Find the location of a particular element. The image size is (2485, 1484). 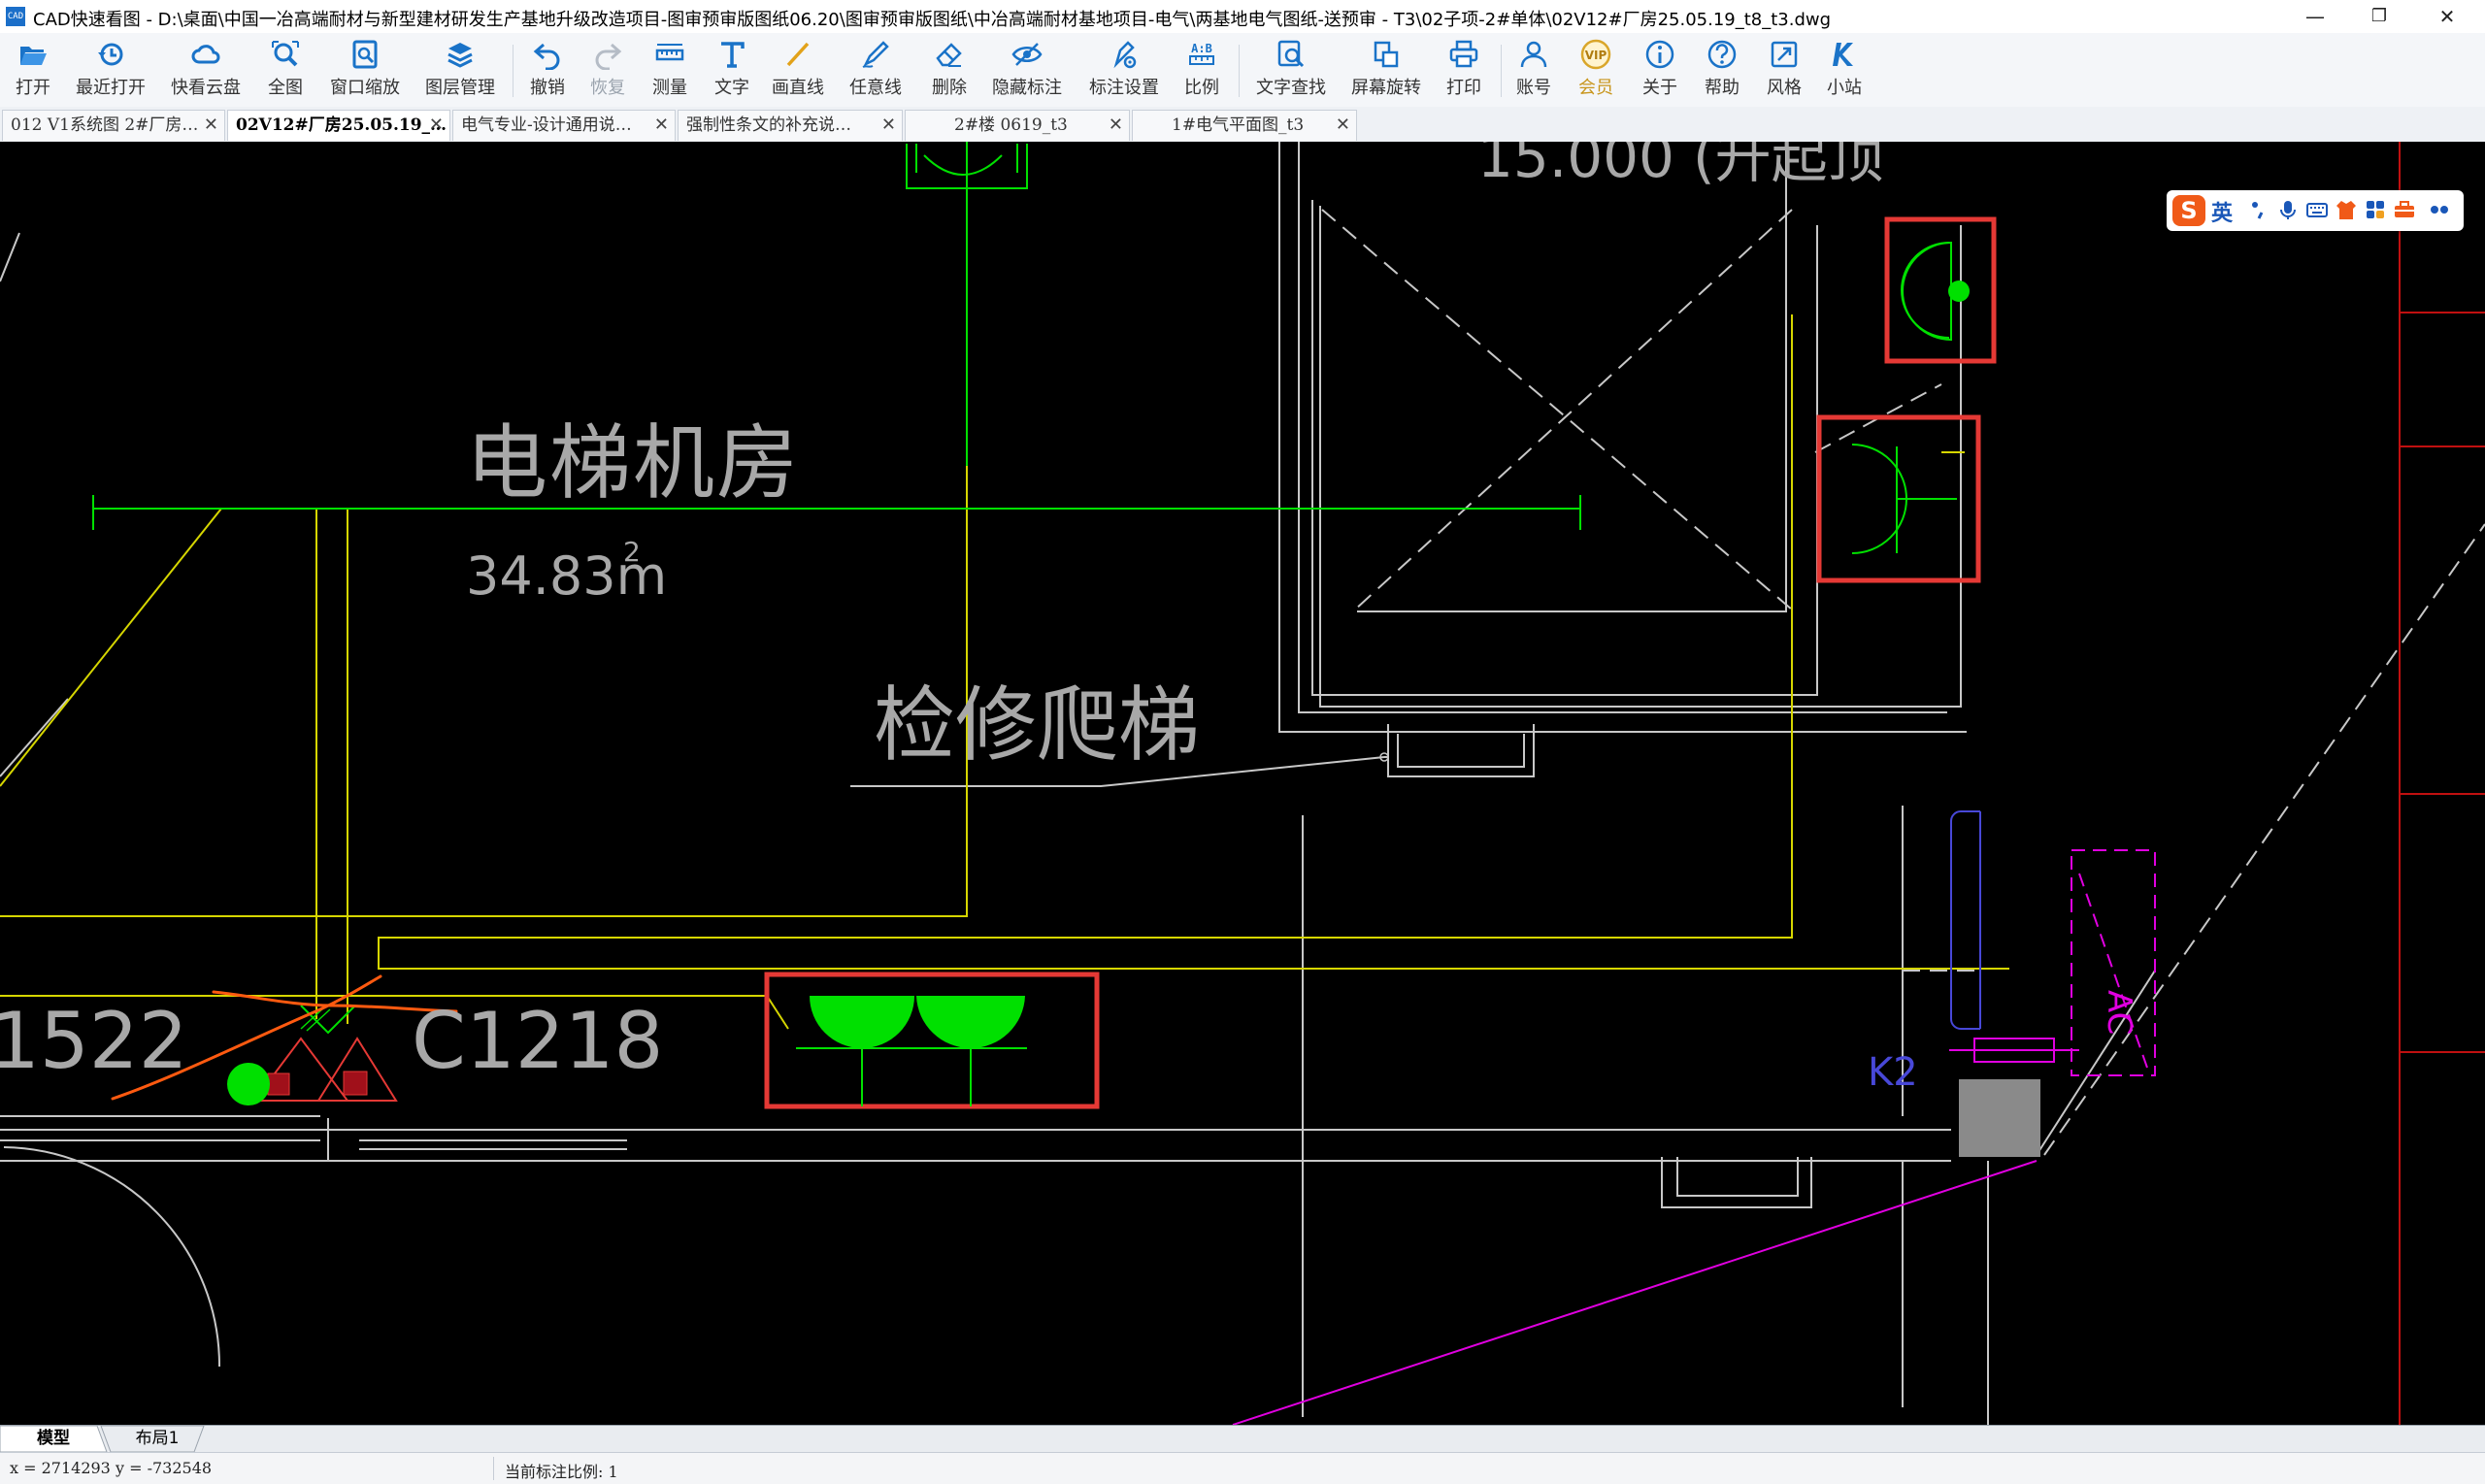

ime-logo-icon: S is located at coordinates (2188, 210).